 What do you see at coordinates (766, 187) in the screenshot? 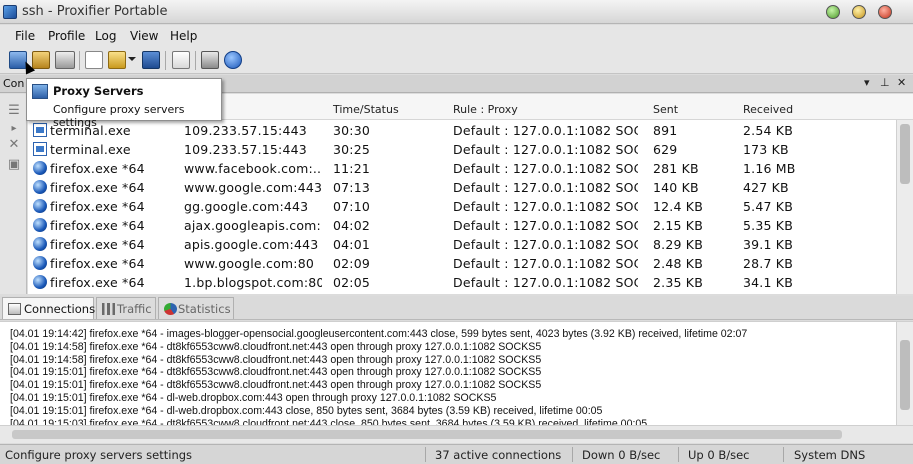
I see `cell-received: 427 KB` at bounding box center [766, 187].